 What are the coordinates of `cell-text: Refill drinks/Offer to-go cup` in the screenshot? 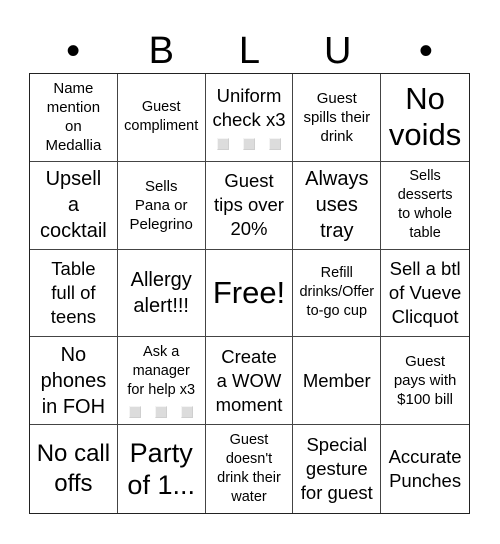 It's located at (337, 292).